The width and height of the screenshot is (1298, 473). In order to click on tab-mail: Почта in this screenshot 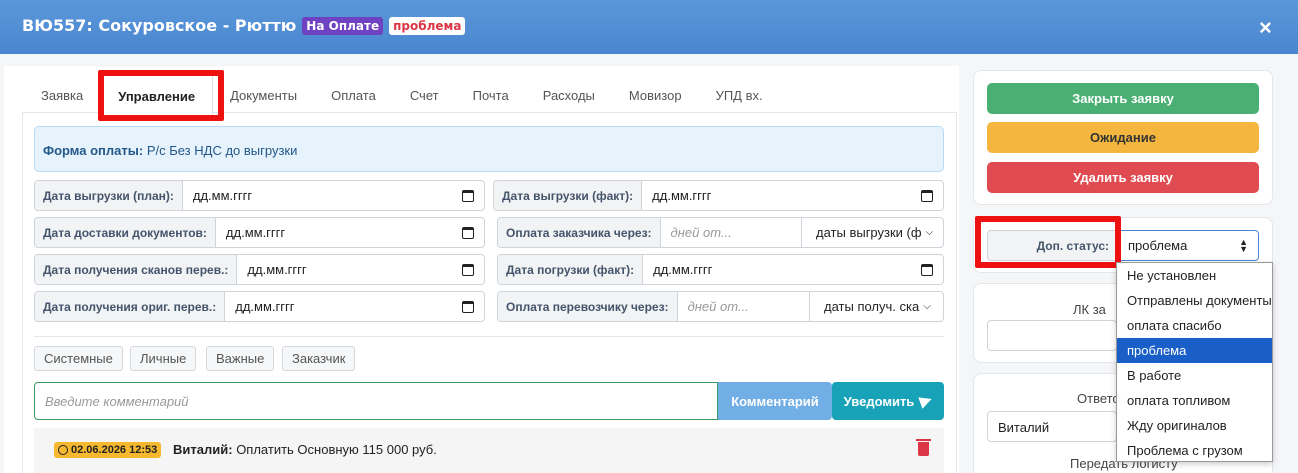, I will do `click(491, 95)`.